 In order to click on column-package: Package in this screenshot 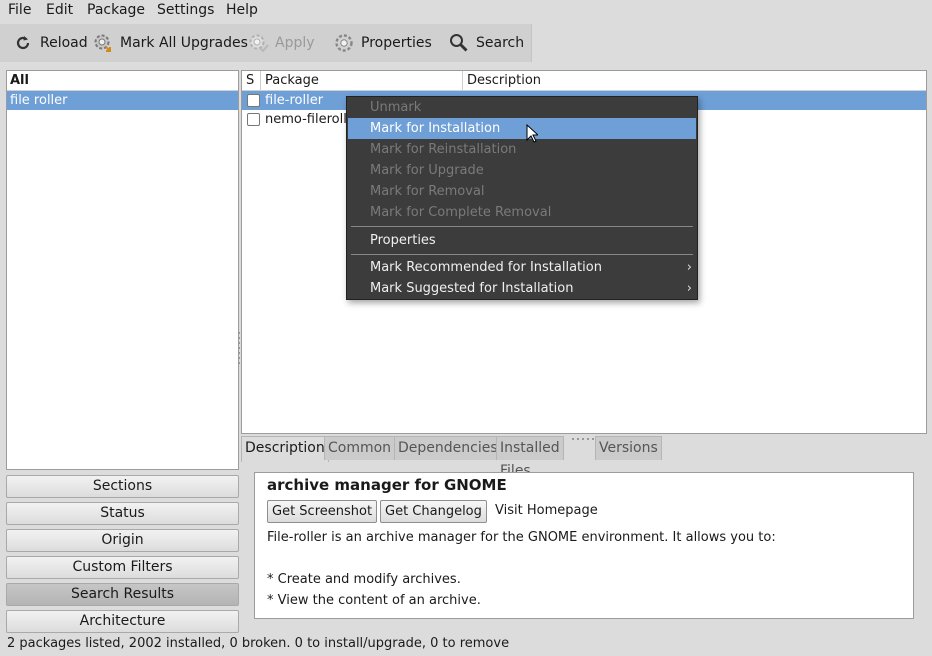, I will do `click(362, 80)`.